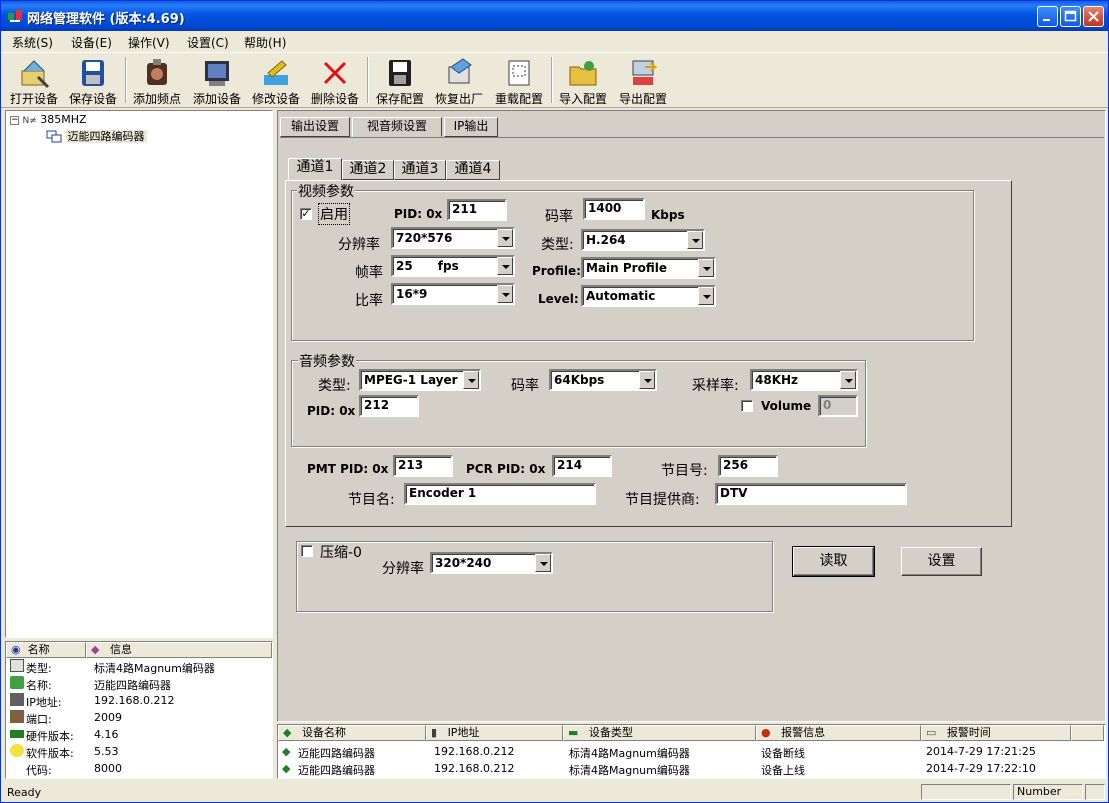  Describe the element at coordinates (460, 71) in the screenshot. I see `factory-reset-icon` at that location.